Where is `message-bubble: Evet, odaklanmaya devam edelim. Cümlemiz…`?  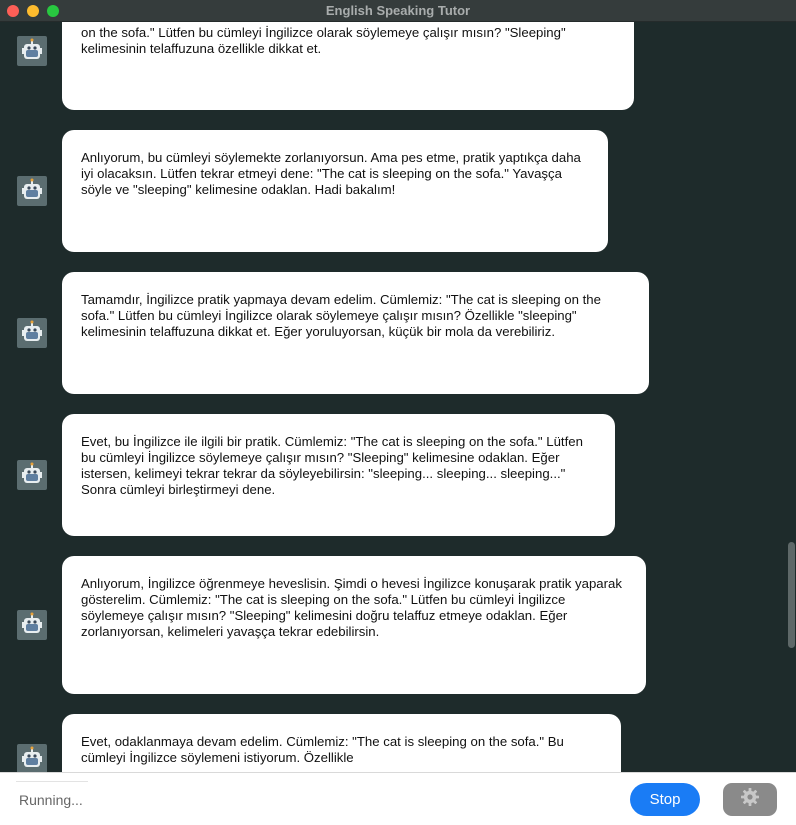
message-bubble: Evet, odaklanmaya devam edelim. Cümlemiz… is located at coordinates (341, 743).